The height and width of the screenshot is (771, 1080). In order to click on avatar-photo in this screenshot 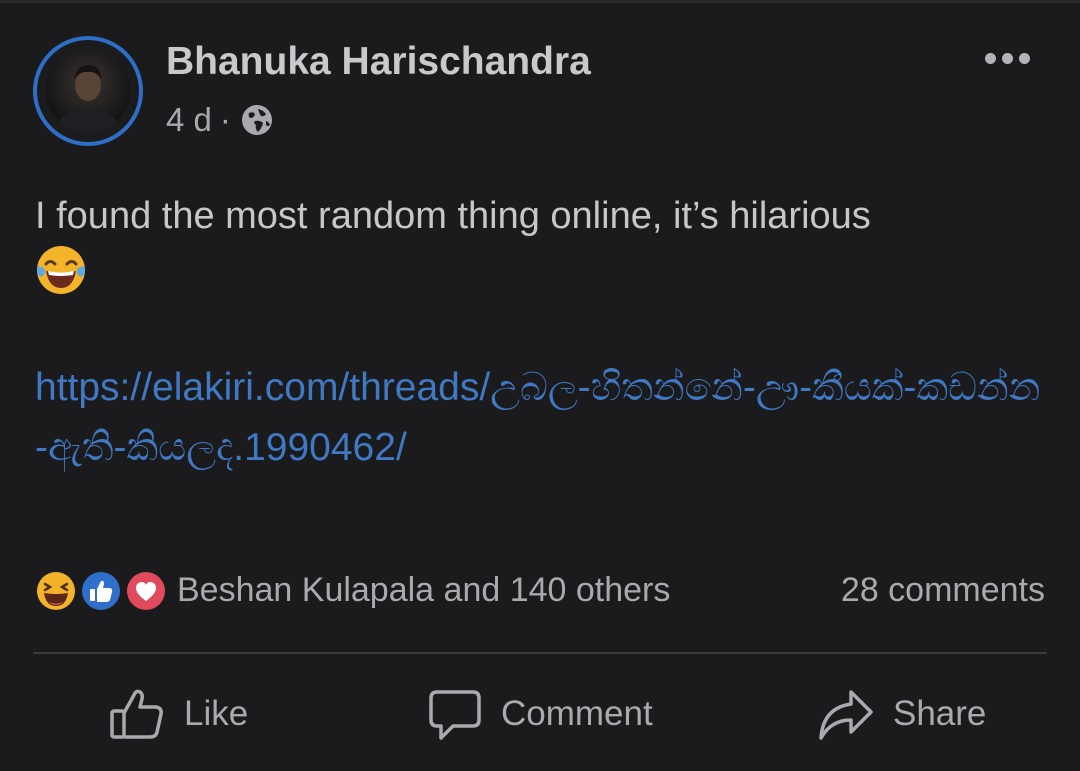, I will do `click(88, 91)`.